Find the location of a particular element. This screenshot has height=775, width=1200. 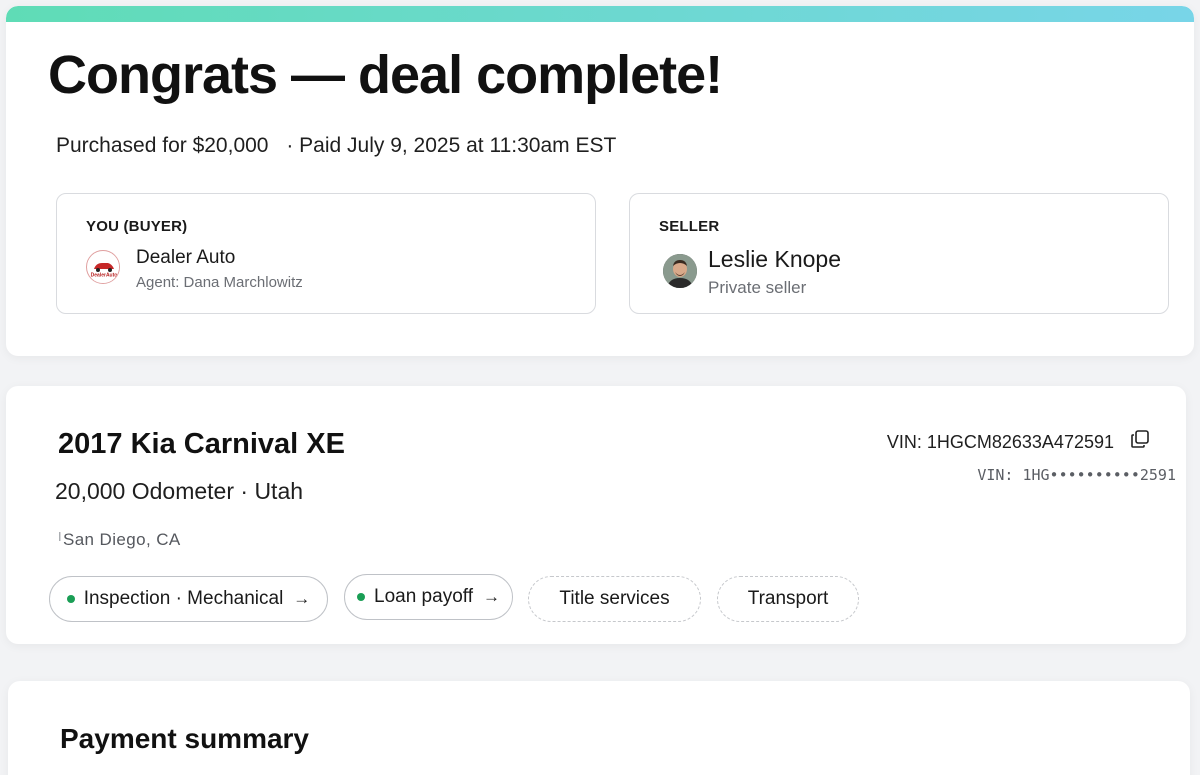

seller-avatar-icon is located at coordinates (680, 271).